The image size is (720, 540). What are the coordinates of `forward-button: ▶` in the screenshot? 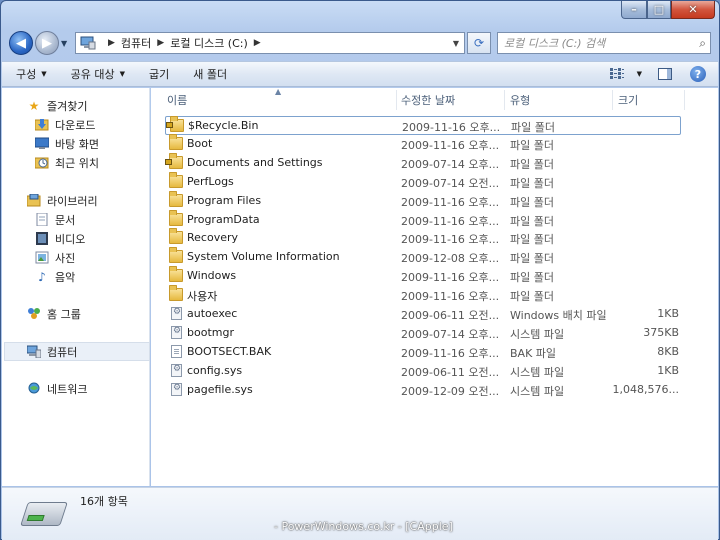 It's located at (47, 43).